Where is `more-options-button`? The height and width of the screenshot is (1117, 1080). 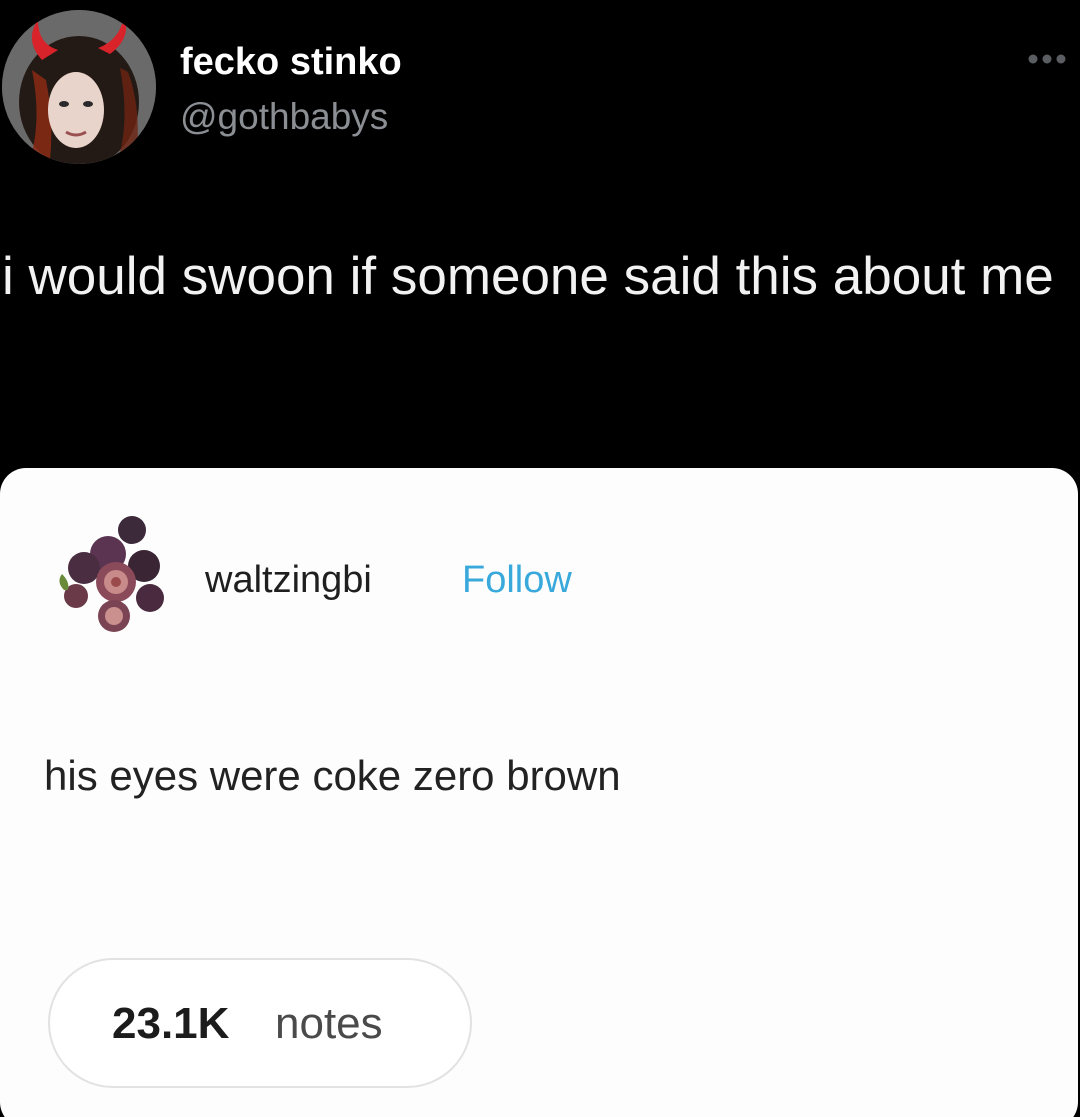
more-options-button is located at coordinates (1047, 59).